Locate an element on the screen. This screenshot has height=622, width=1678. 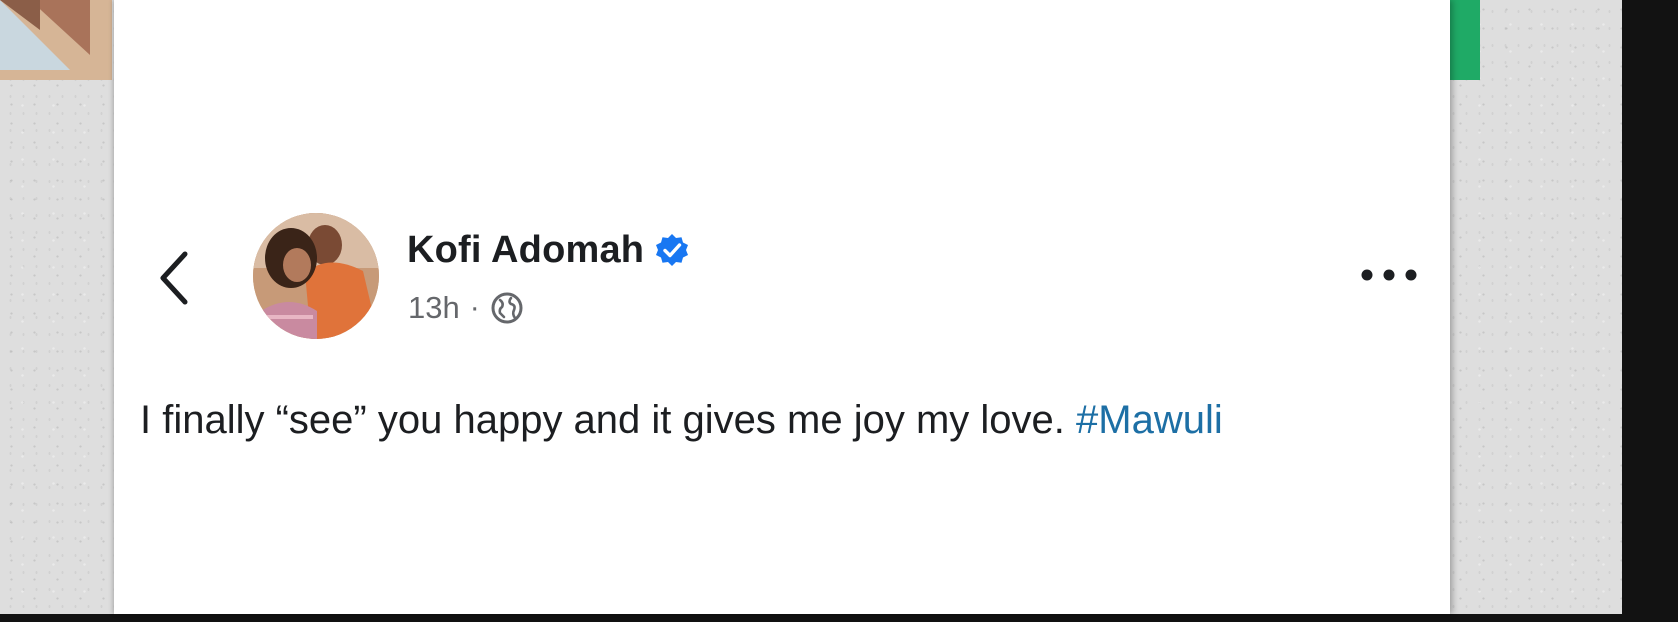
hashtag-link: #Mawuli is located at coordinates (1149, 420).